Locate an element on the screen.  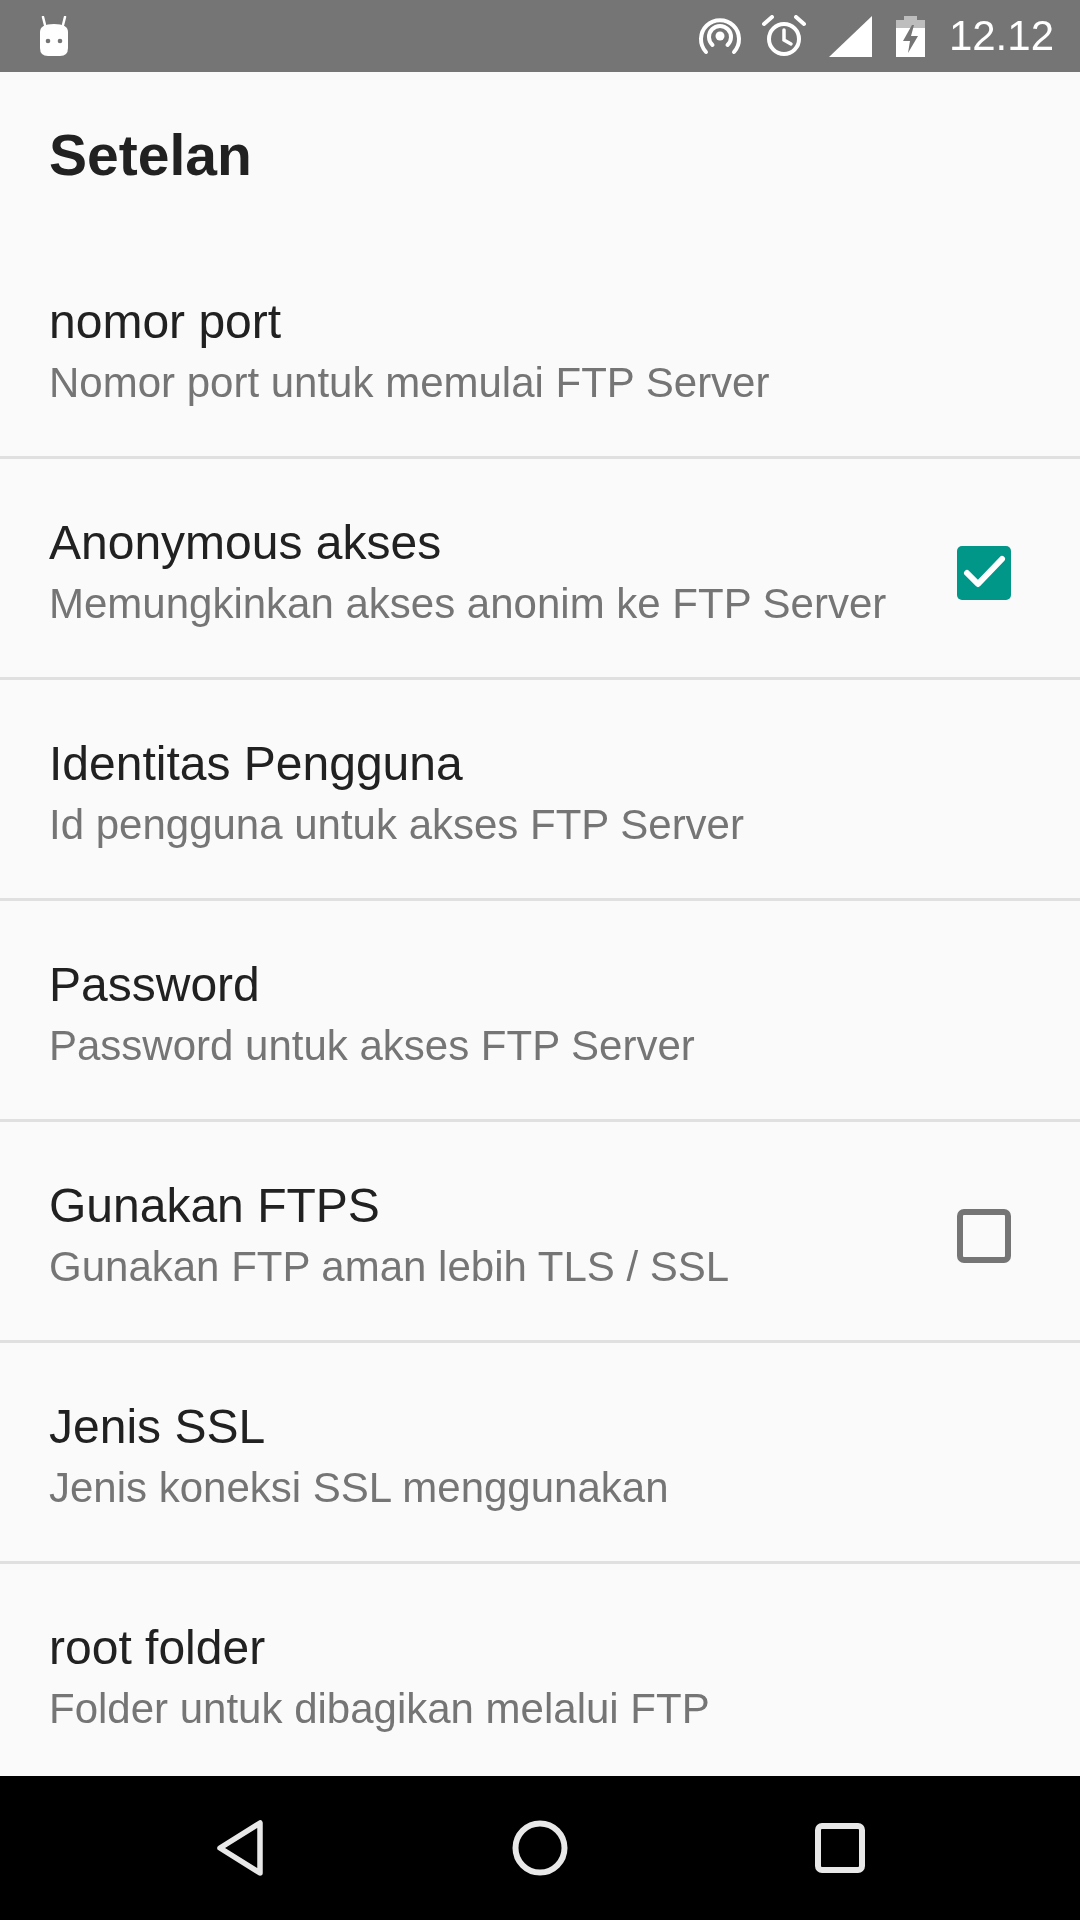
preference-title: Password is located at coordinates (530, 985).